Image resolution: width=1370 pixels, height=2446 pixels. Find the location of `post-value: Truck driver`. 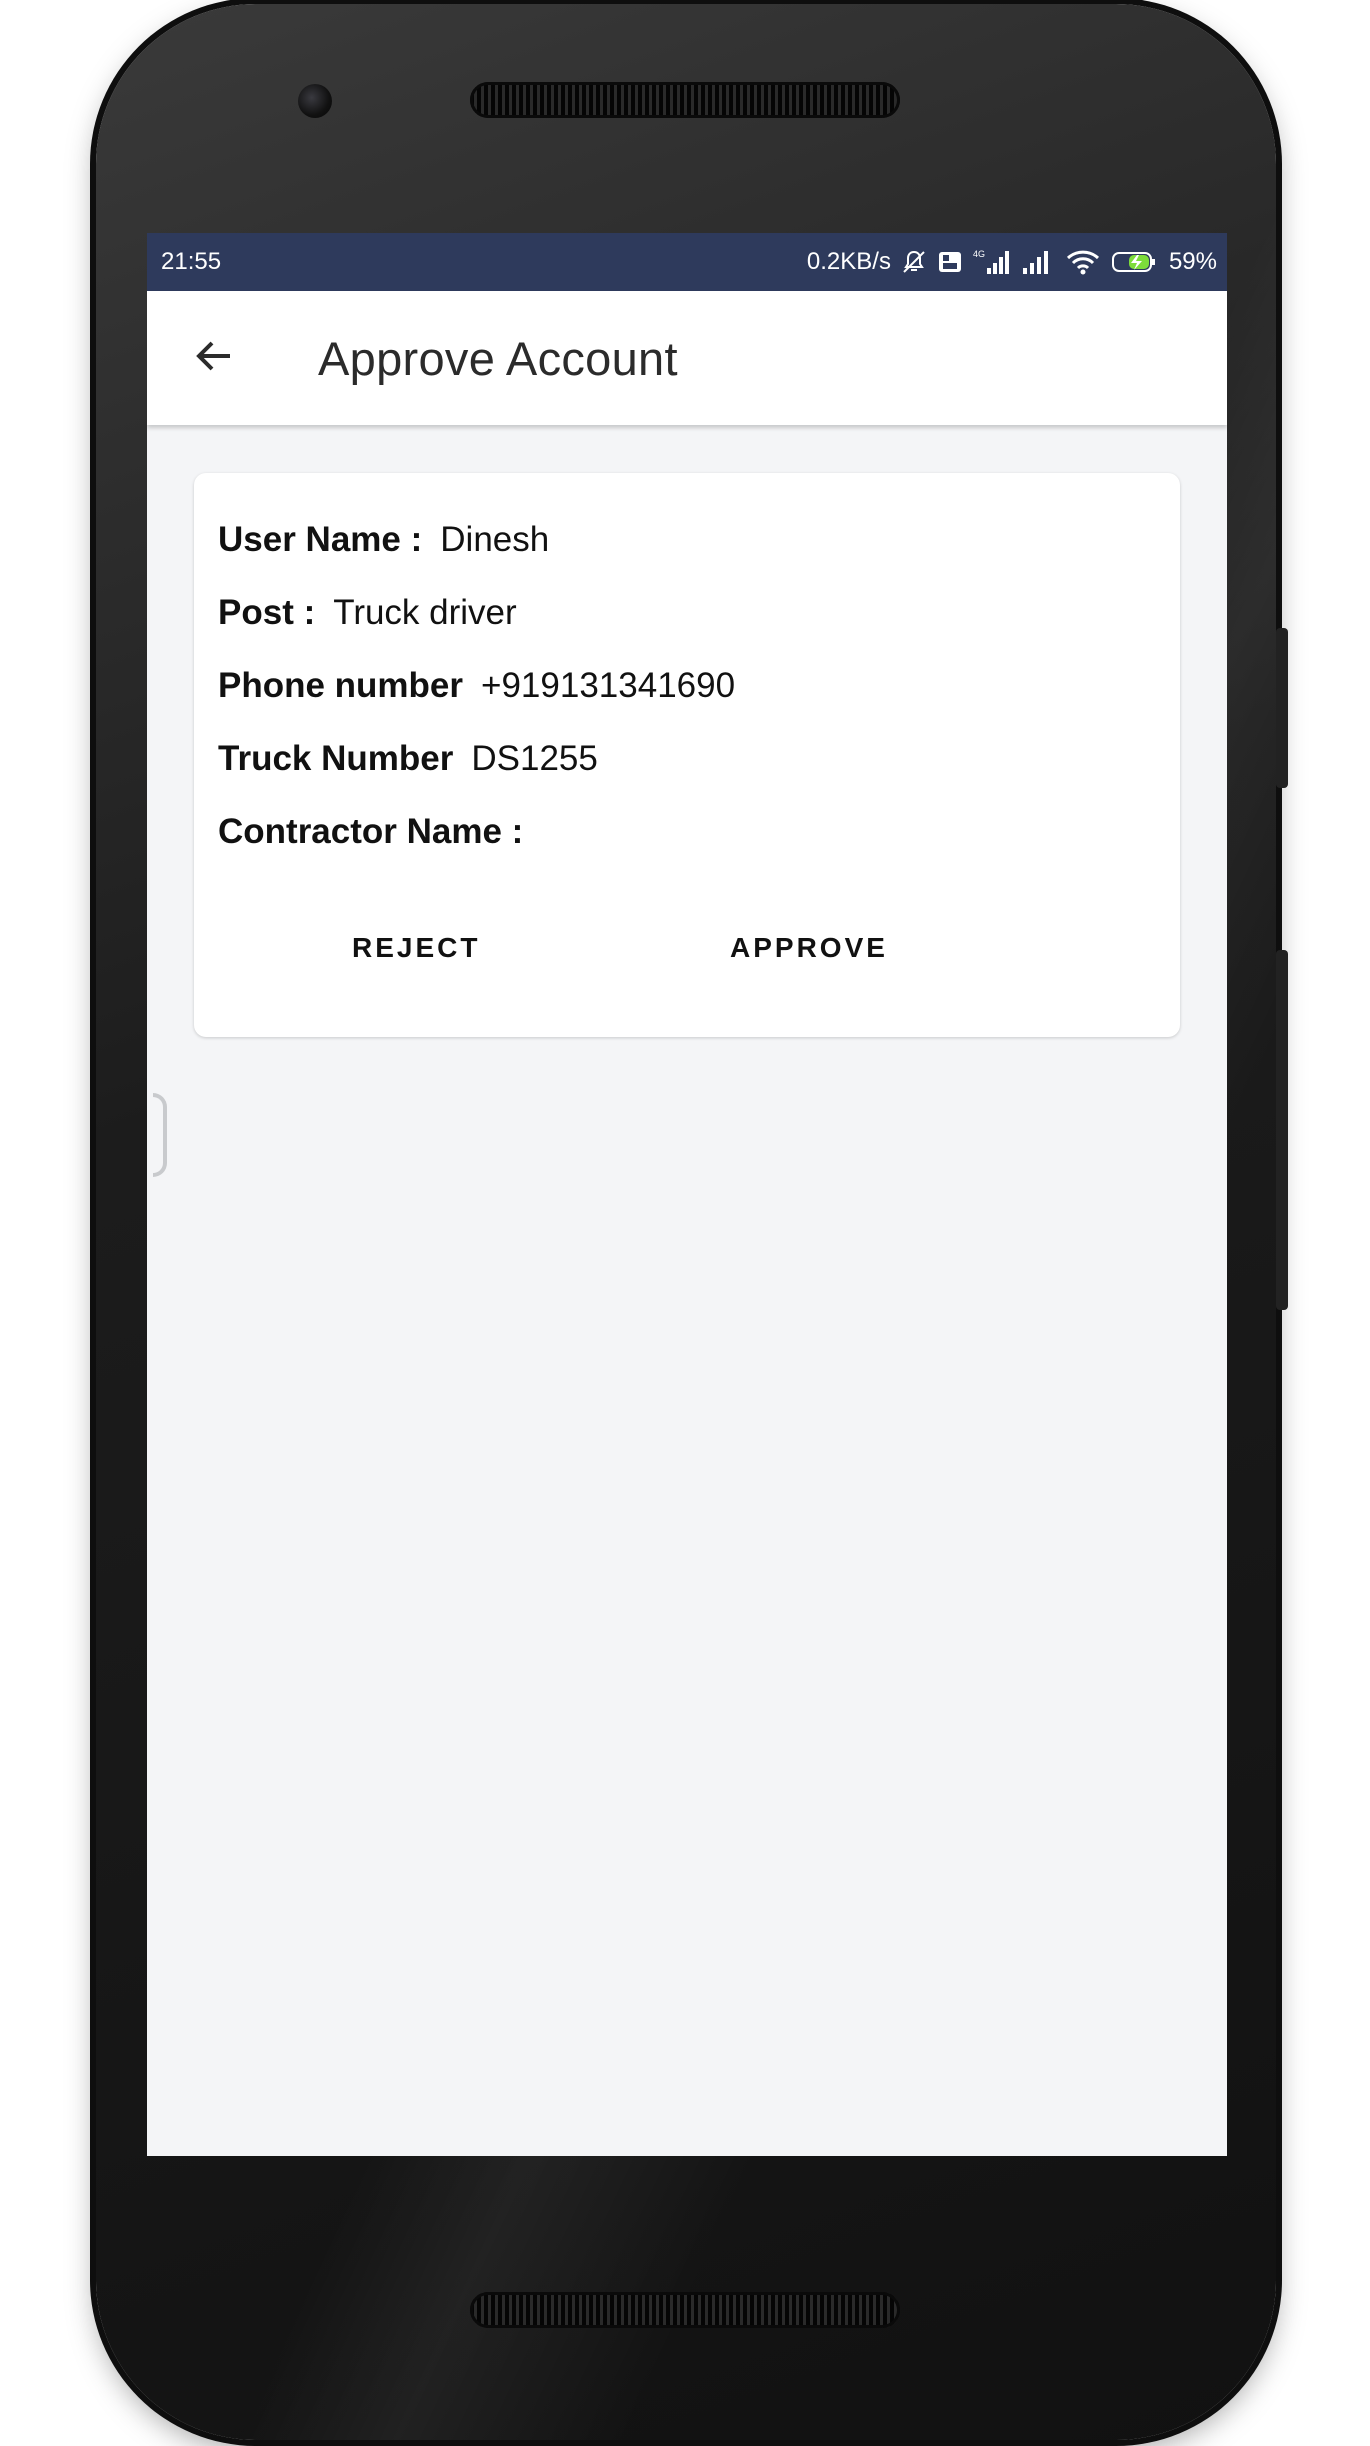

post-value: Truck driver is located at coordinates (425, 612).